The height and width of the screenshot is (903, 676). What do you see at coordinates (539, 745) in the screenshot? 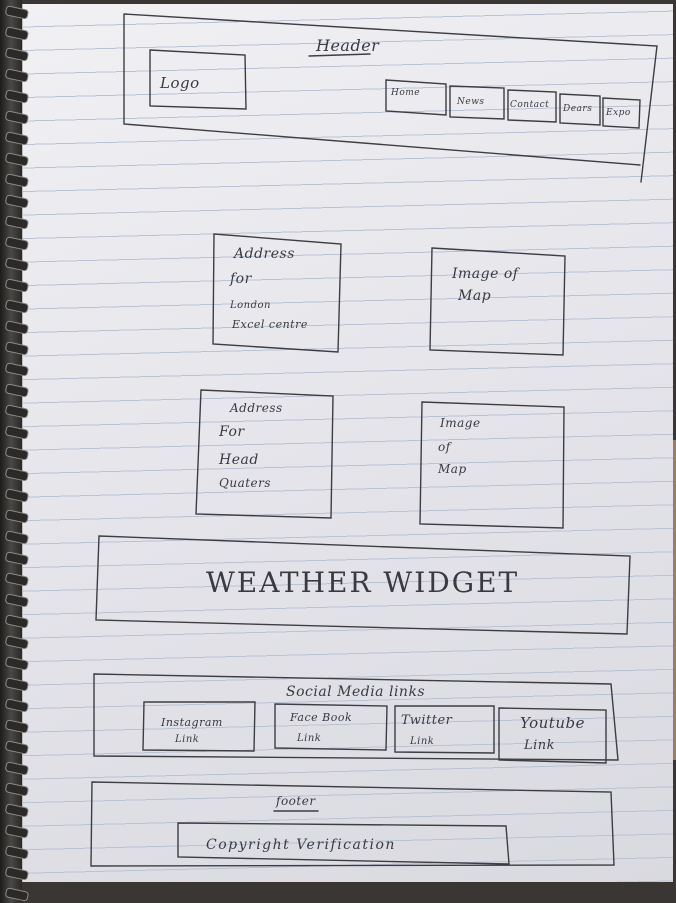
I see `youtube-link-sub: Link` at bounding box center [539, 745].